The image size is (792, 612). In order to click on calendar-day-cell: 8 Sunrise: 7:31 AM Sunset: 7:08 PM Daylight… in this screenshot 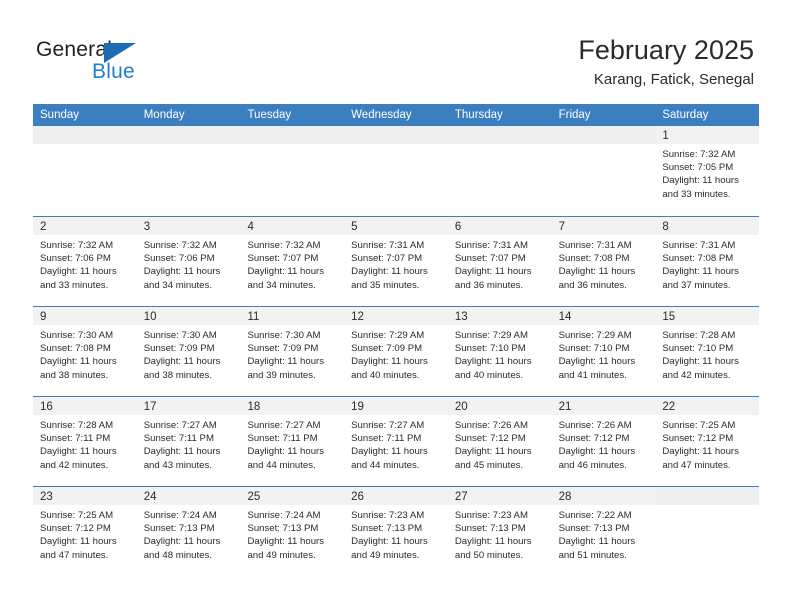, I will do `click(707, 261)`.